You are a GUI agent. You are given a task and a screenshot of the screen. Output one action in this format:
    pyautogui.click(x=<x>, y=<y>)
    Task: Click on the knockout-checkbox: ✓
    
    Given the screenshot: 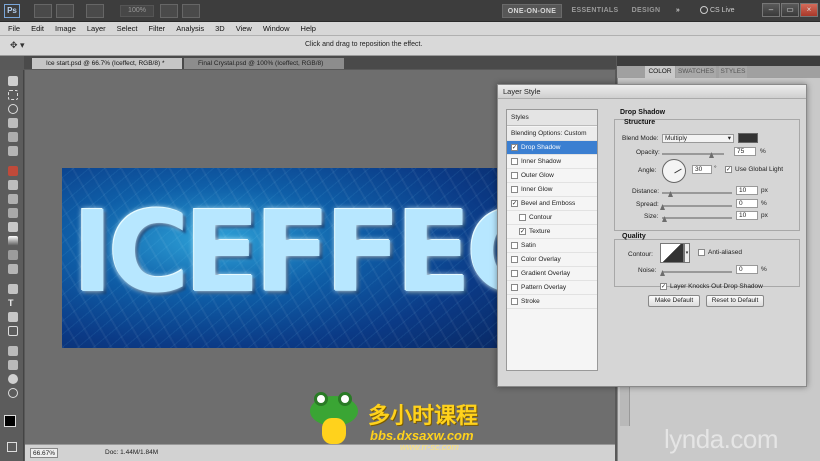 What is the action you would take?
    pyautogui.click(x=663, y=286)
    